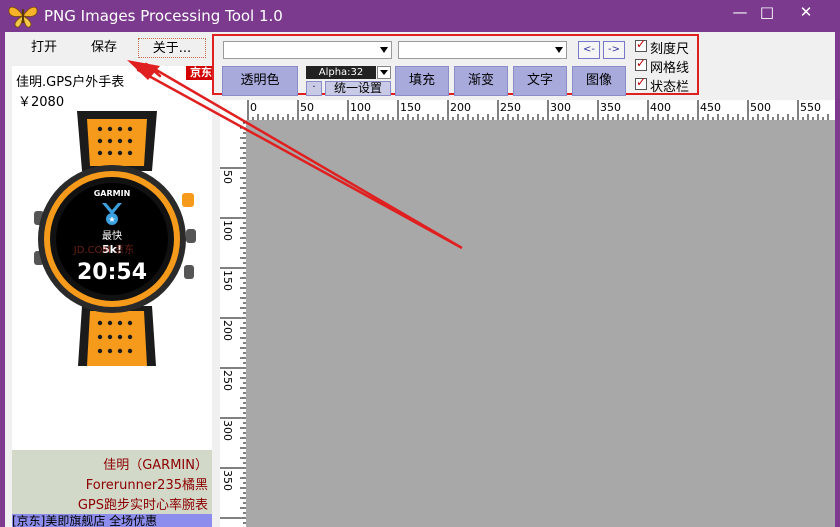 The height and width of the screenshot is (527, 840). What do you see at coordinates (455, 65) in the screenshot?
I see `toolbar: <- -> 透明色 Alpha:32 · 统一设置 填充 渐变 文字 图像` at bounding box center [455, 65].